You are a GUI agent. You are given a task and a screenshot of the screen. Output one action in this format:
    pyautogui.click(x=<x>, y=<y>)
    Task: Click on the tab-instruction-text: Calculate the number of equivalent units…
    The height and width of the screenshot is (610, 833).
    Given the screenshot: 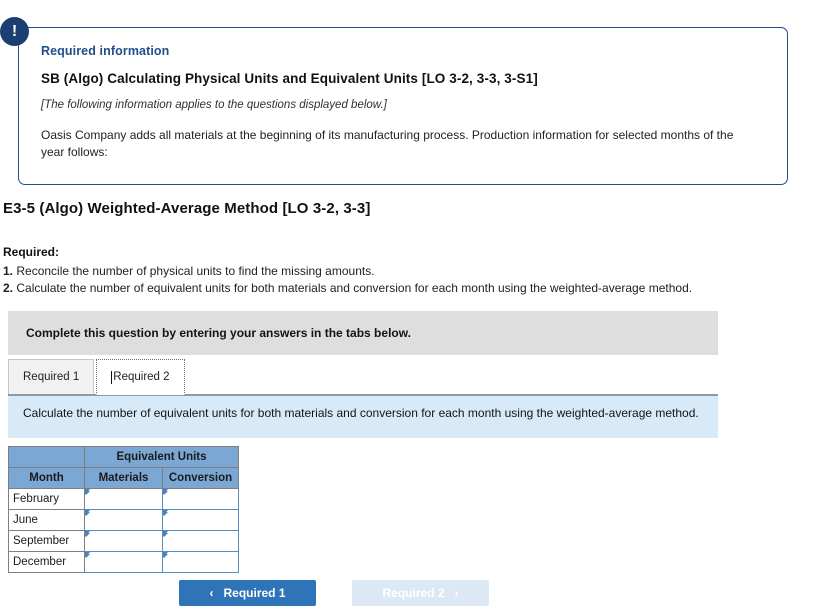 What is the action you would take?
    pyautogui.click(x=361, y=413)
    